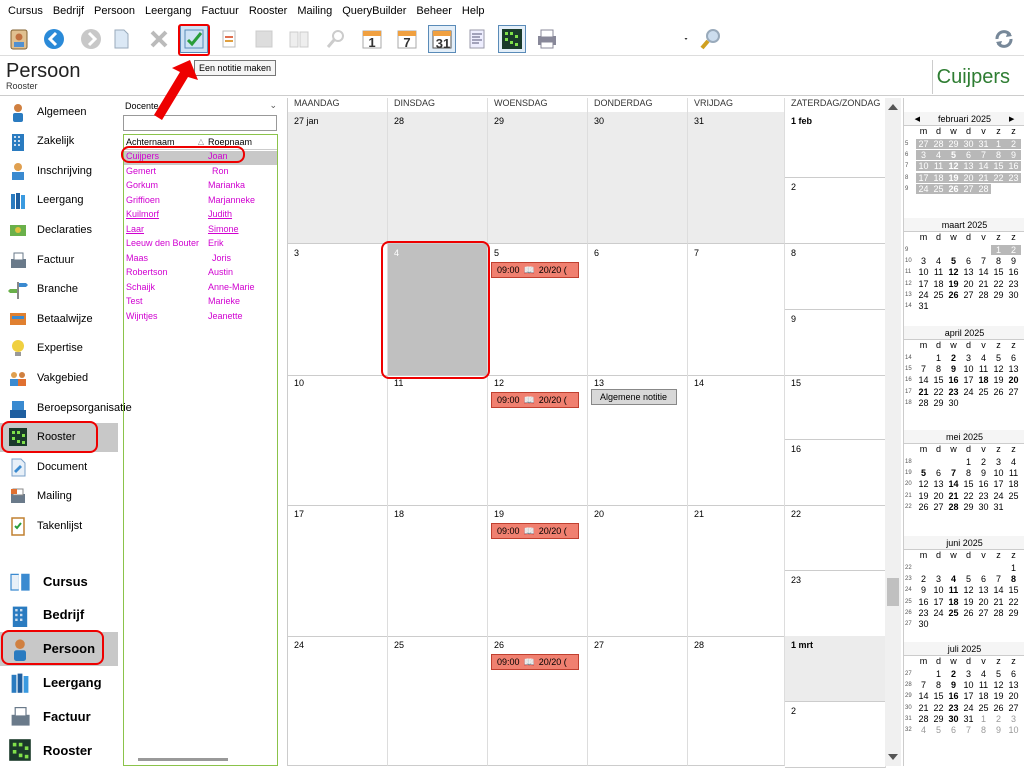  I want to click on list-item: Laar Simone, so click(200, 231).